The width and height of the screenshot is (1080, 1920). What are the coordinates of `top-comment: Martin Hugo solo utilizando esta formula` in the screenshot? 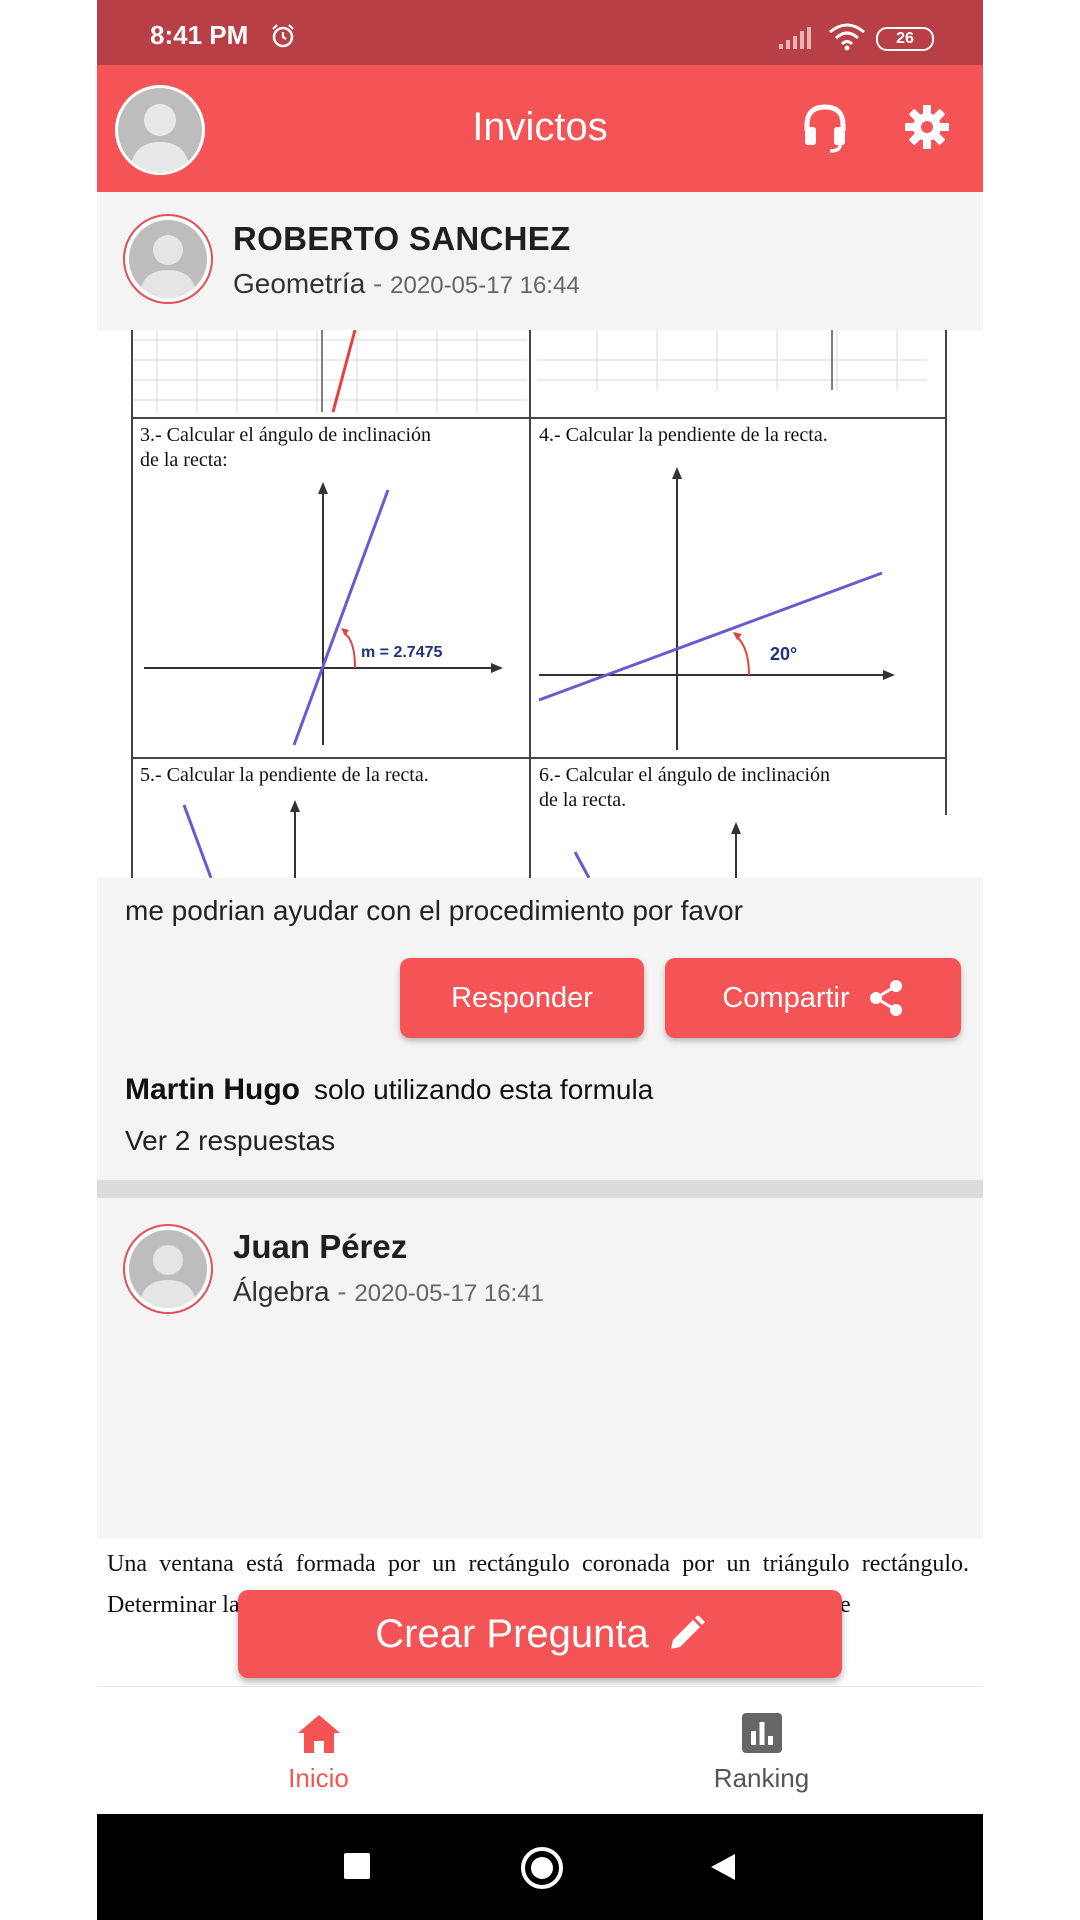 It's located at (389, 1090).